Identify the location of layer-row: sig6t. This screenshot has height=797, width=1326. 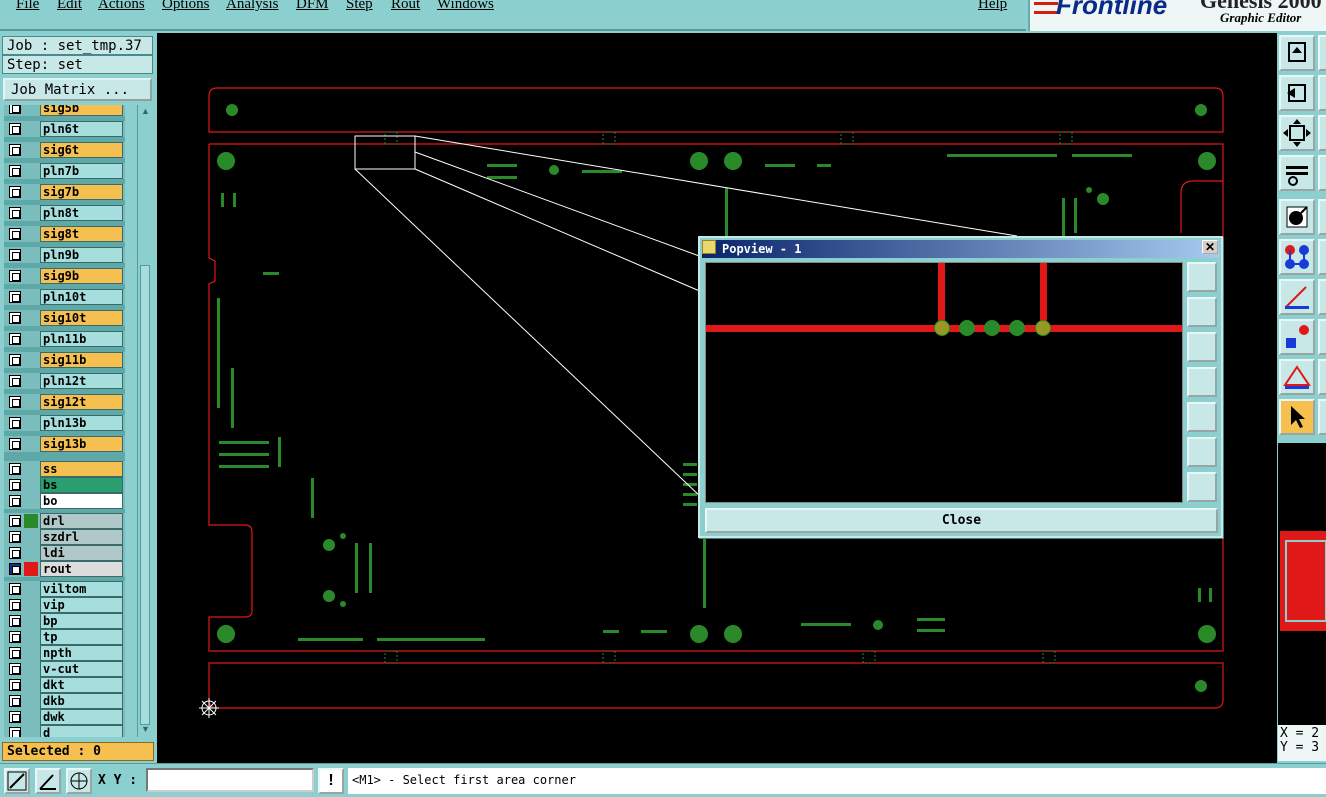
(64, 150).